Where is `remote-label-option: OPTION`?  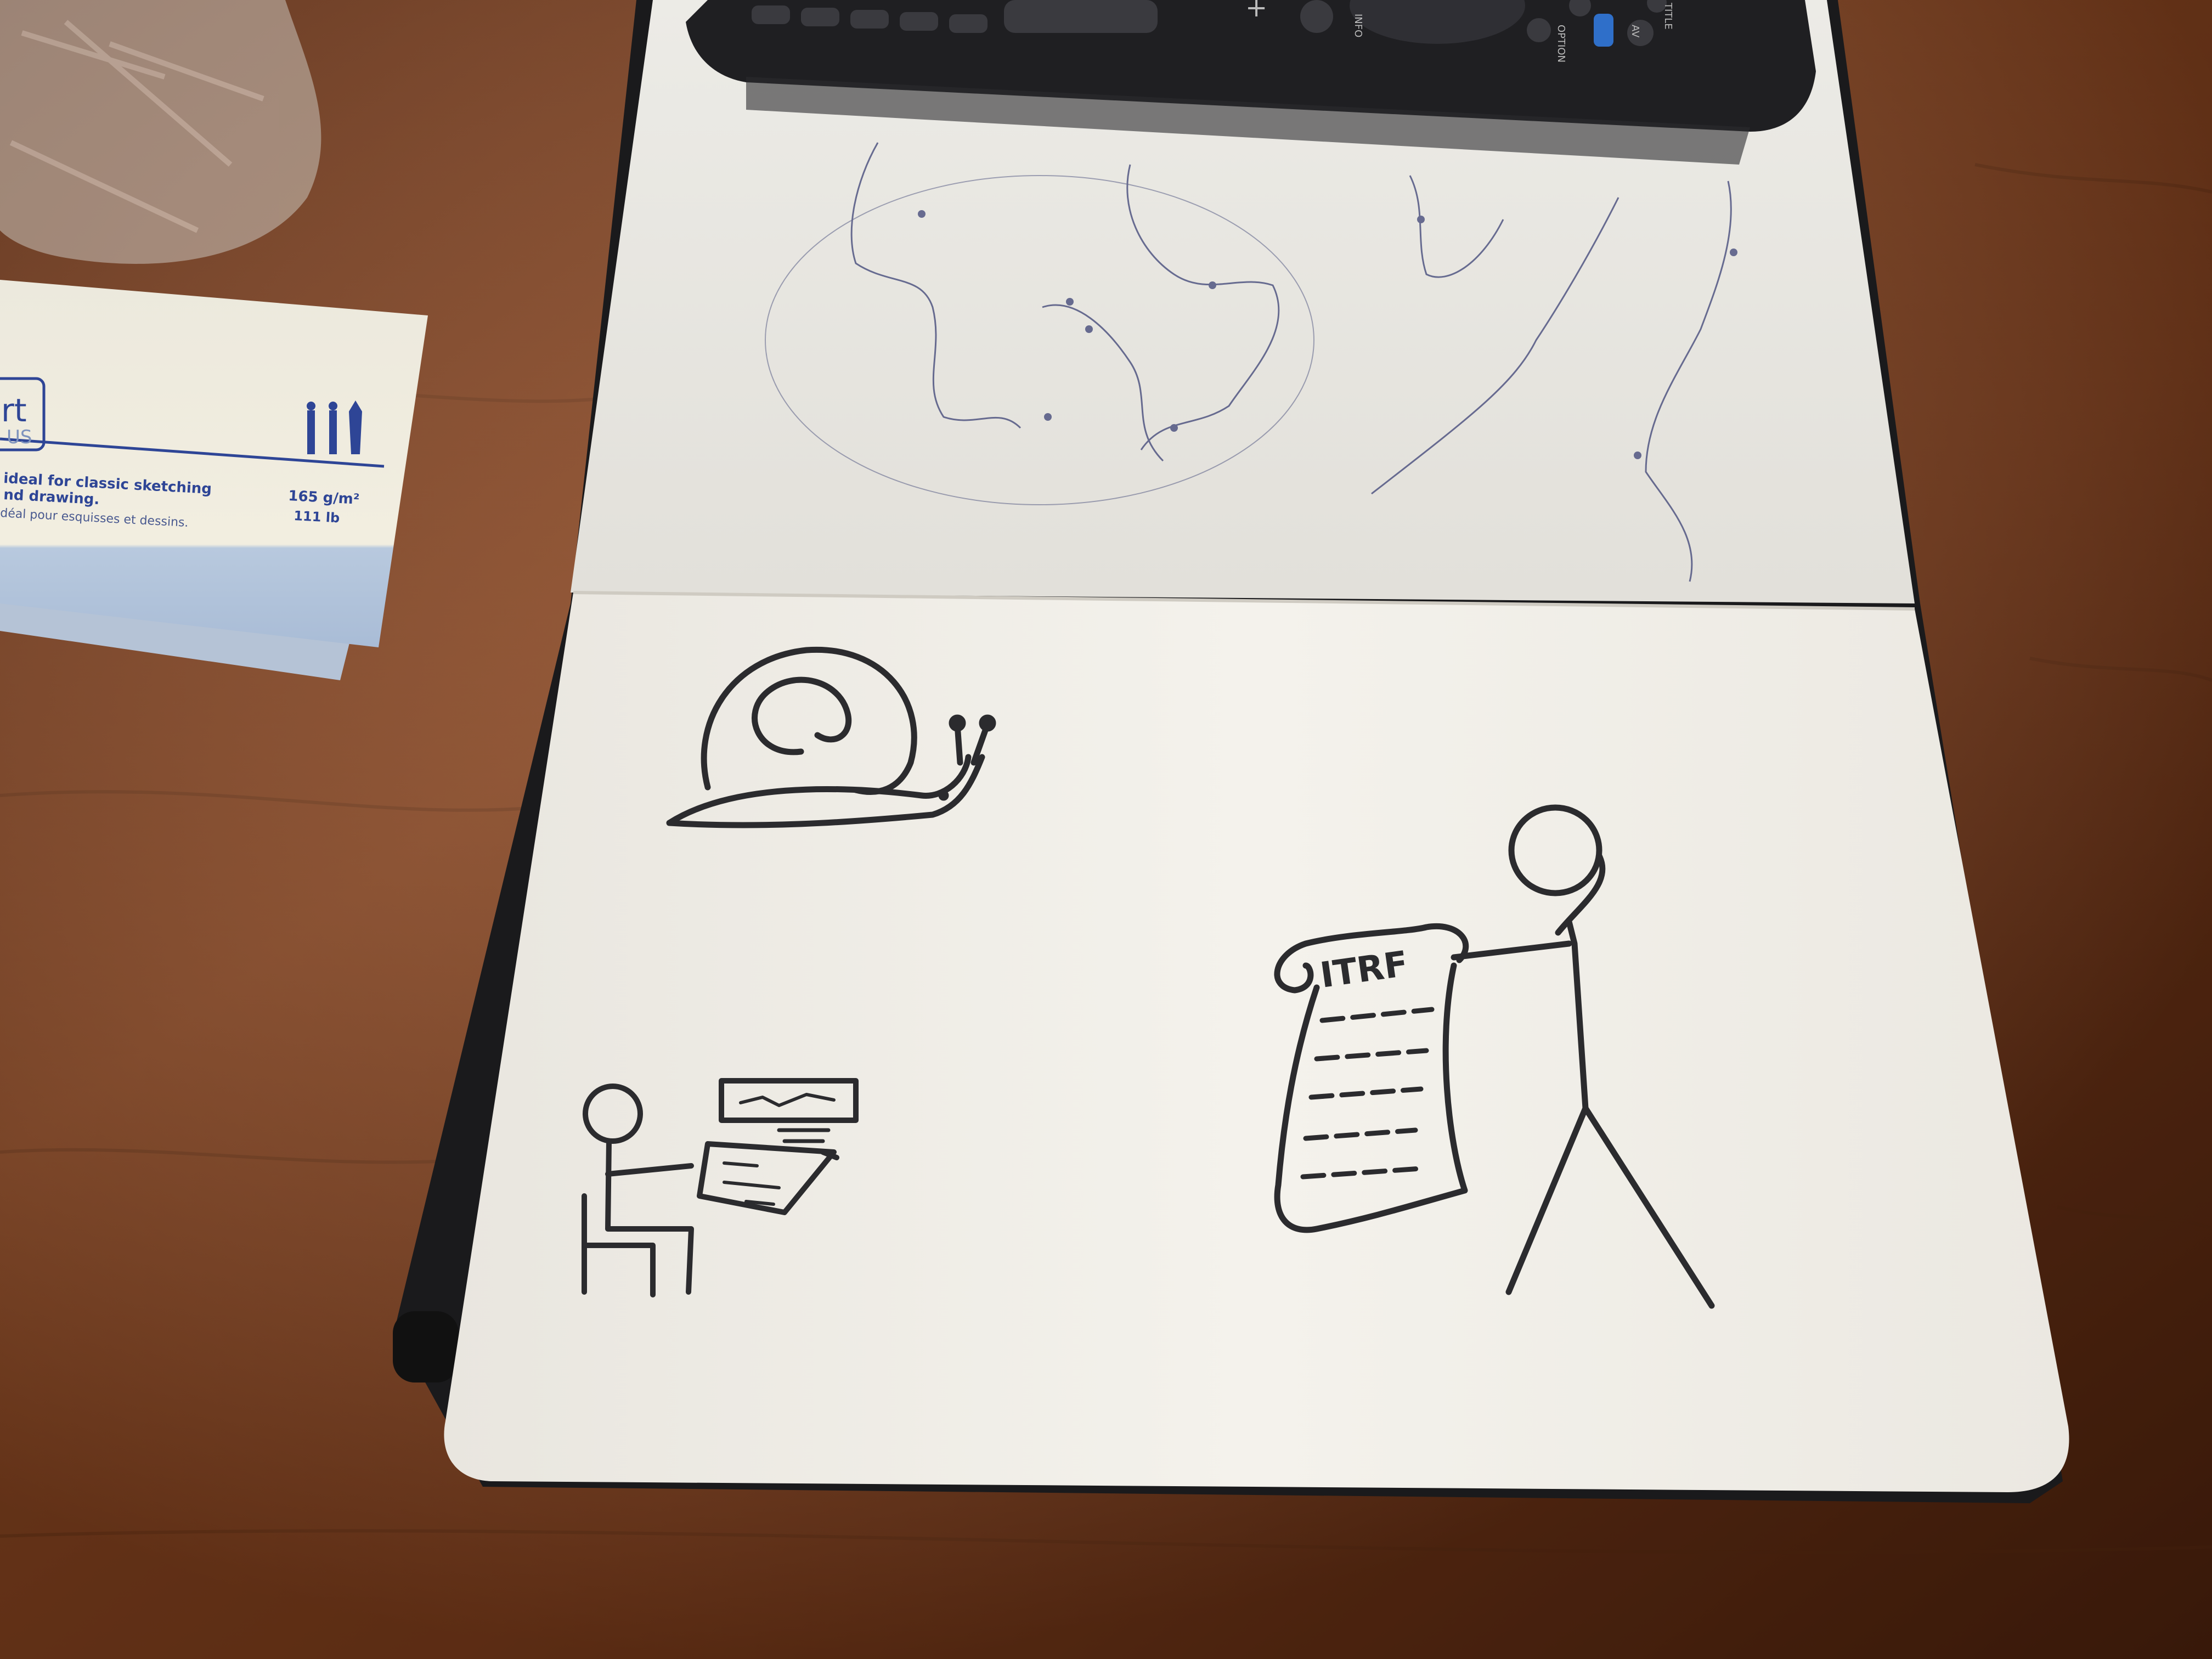
remote-label-option: OPTION is located at coordinates (1561, 44).